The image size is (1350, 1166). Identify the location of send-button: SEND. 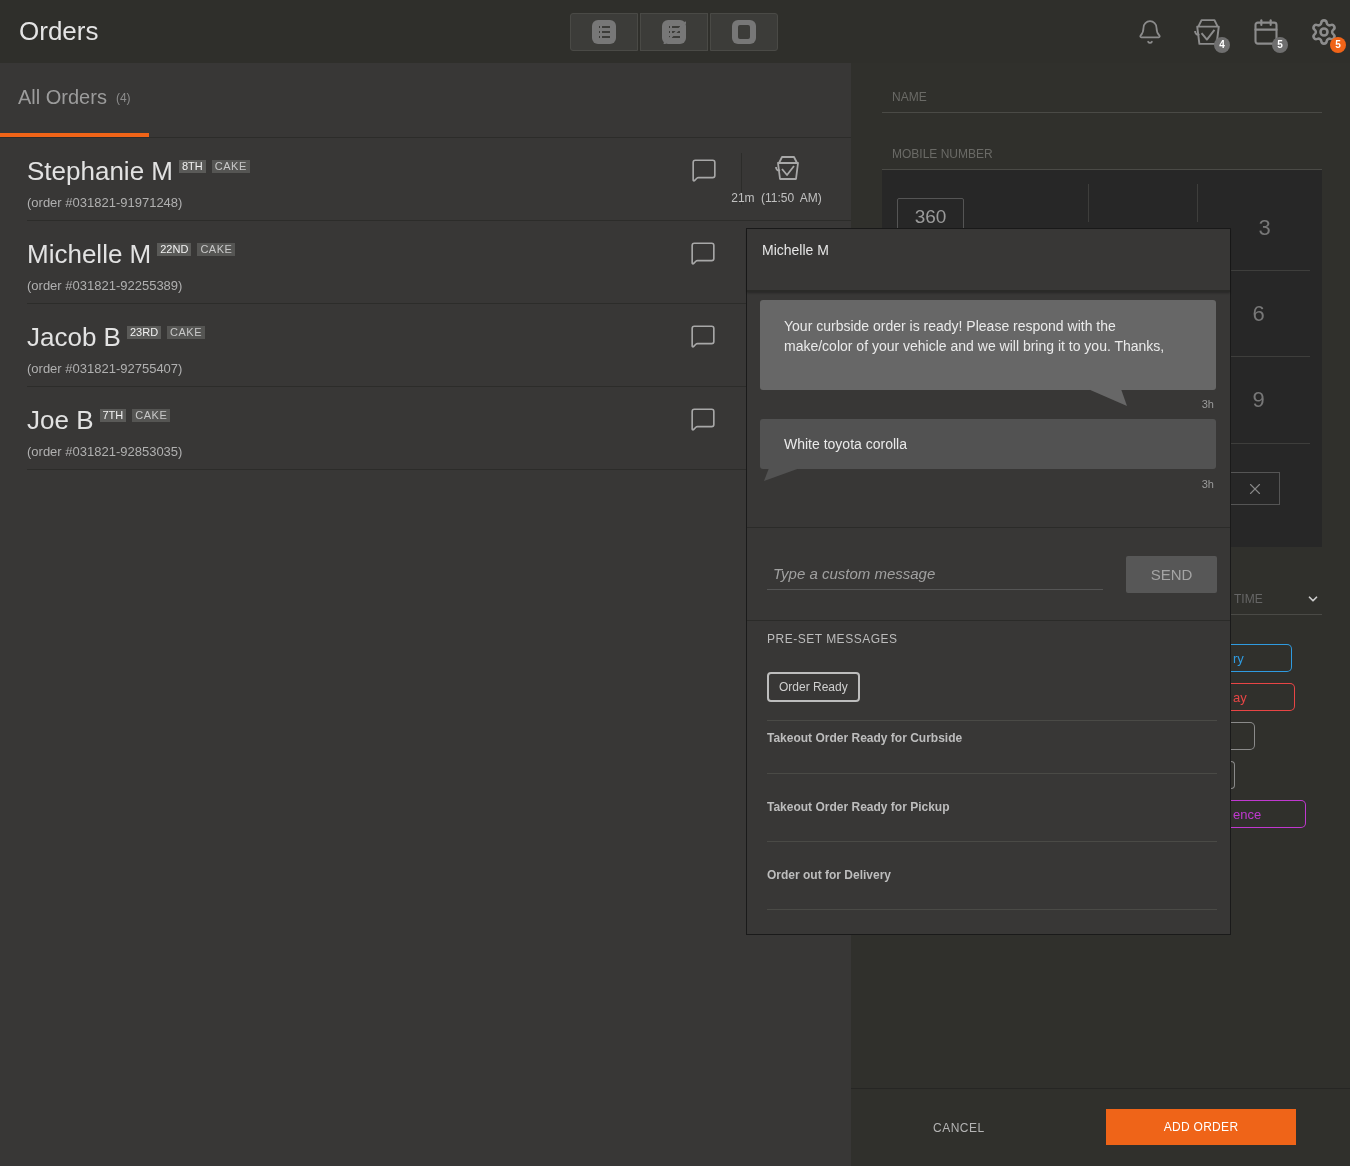
(1171, 574).